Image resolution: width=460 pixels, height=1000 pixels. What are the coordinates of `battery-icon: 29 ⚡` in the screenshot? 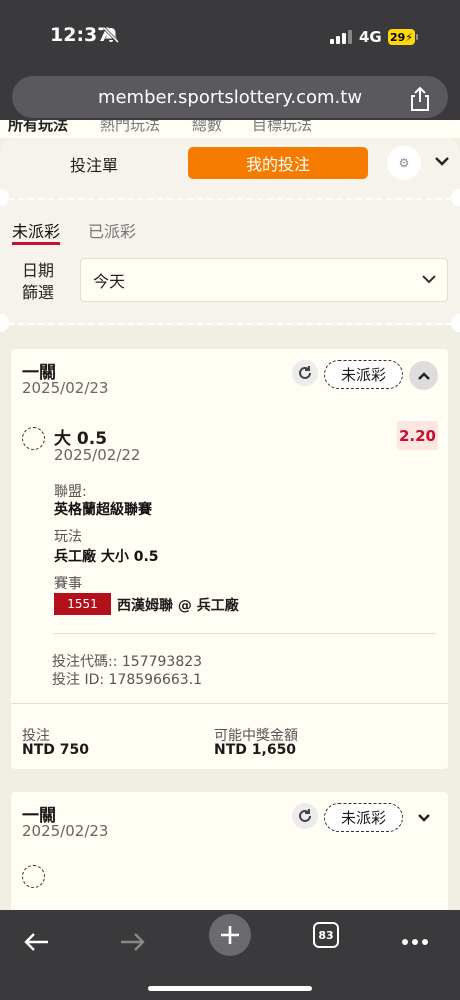 It's located at (401, 37).